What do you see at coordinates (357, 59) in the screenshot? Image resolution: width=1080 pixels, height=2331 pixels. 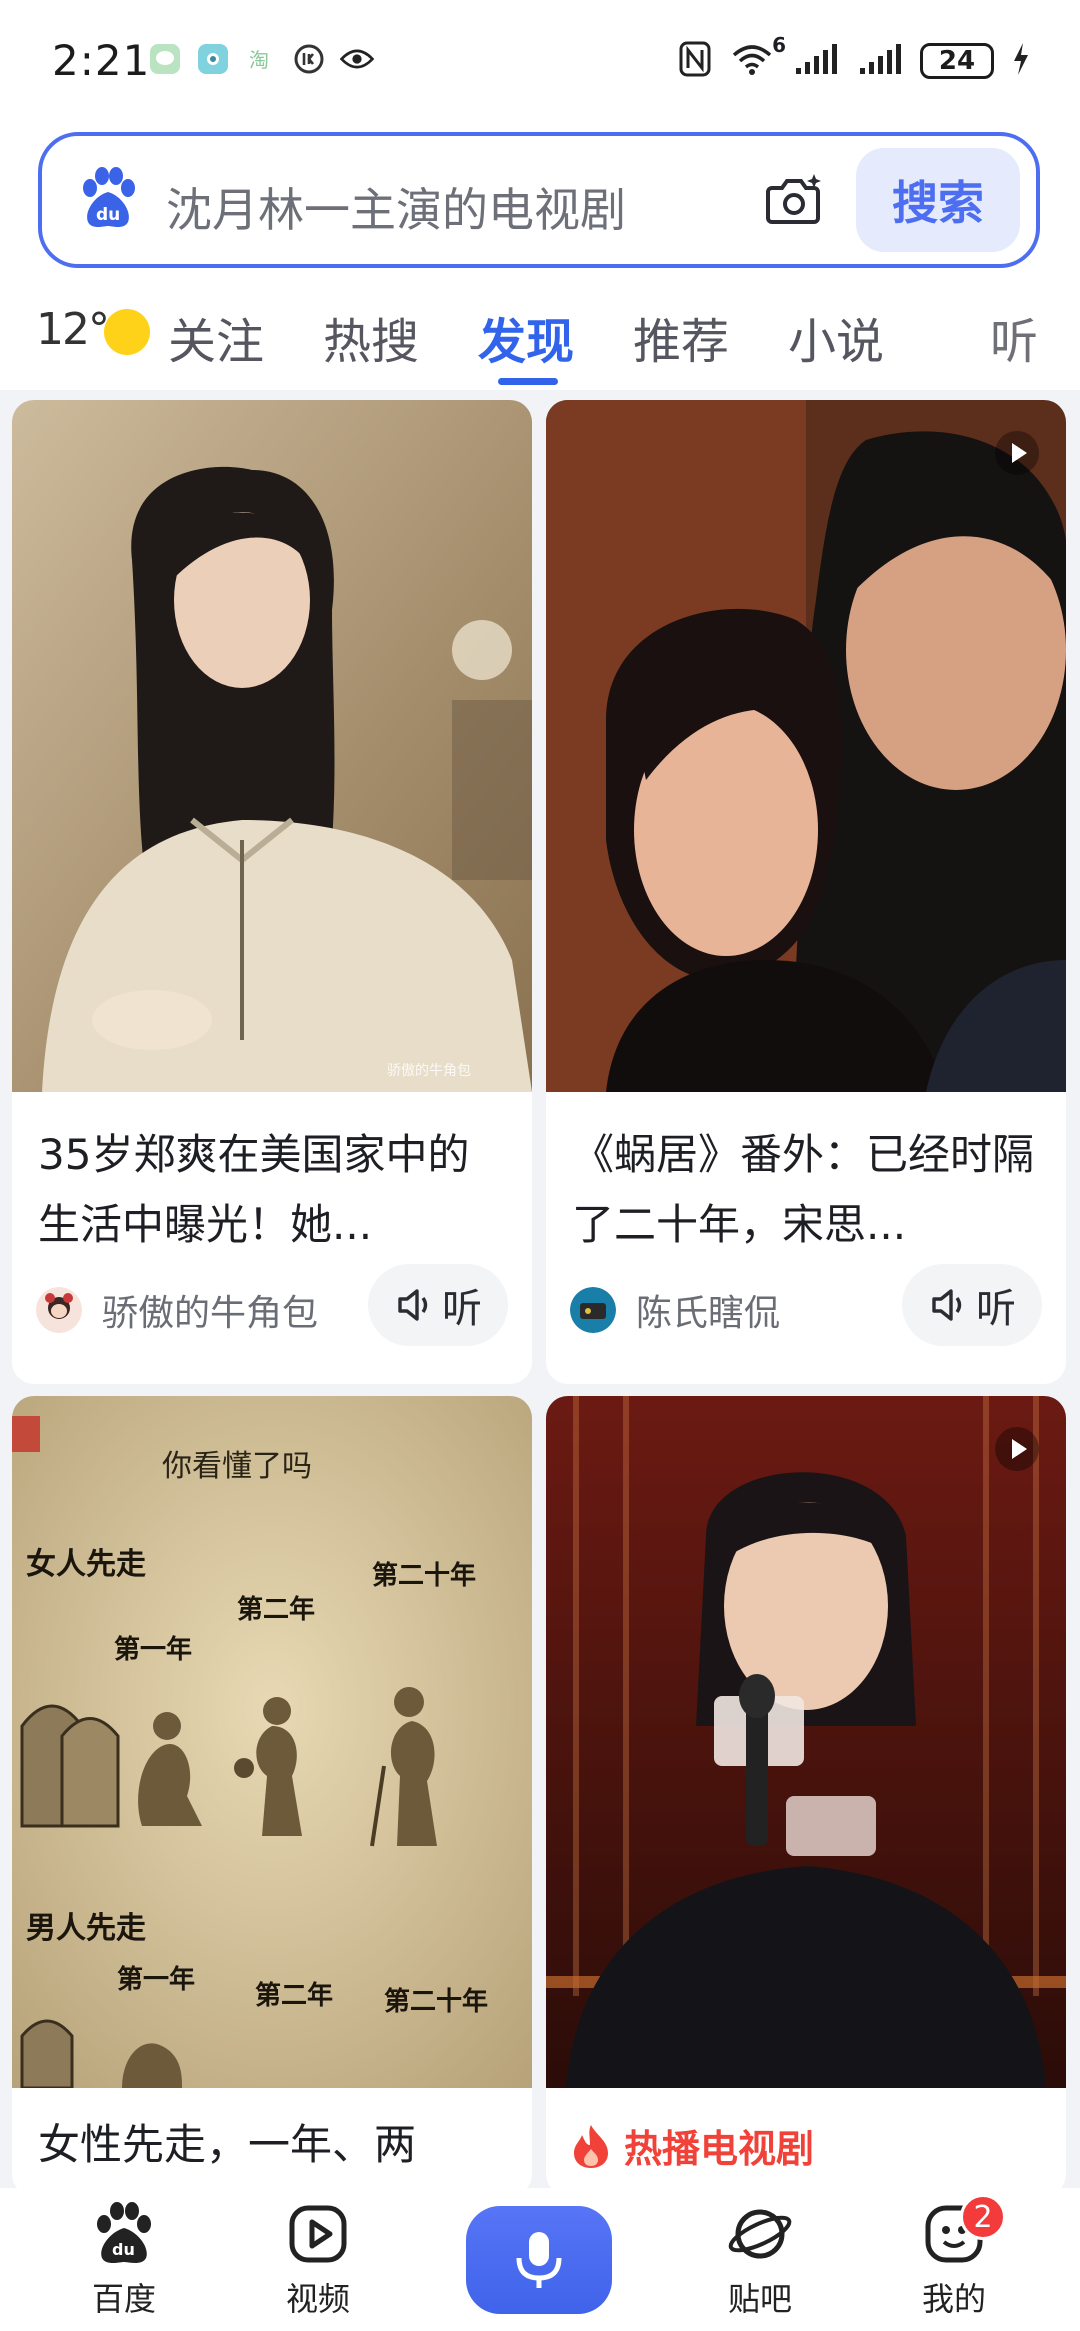 I see `eye-icon` at bounding box center [357, 59].